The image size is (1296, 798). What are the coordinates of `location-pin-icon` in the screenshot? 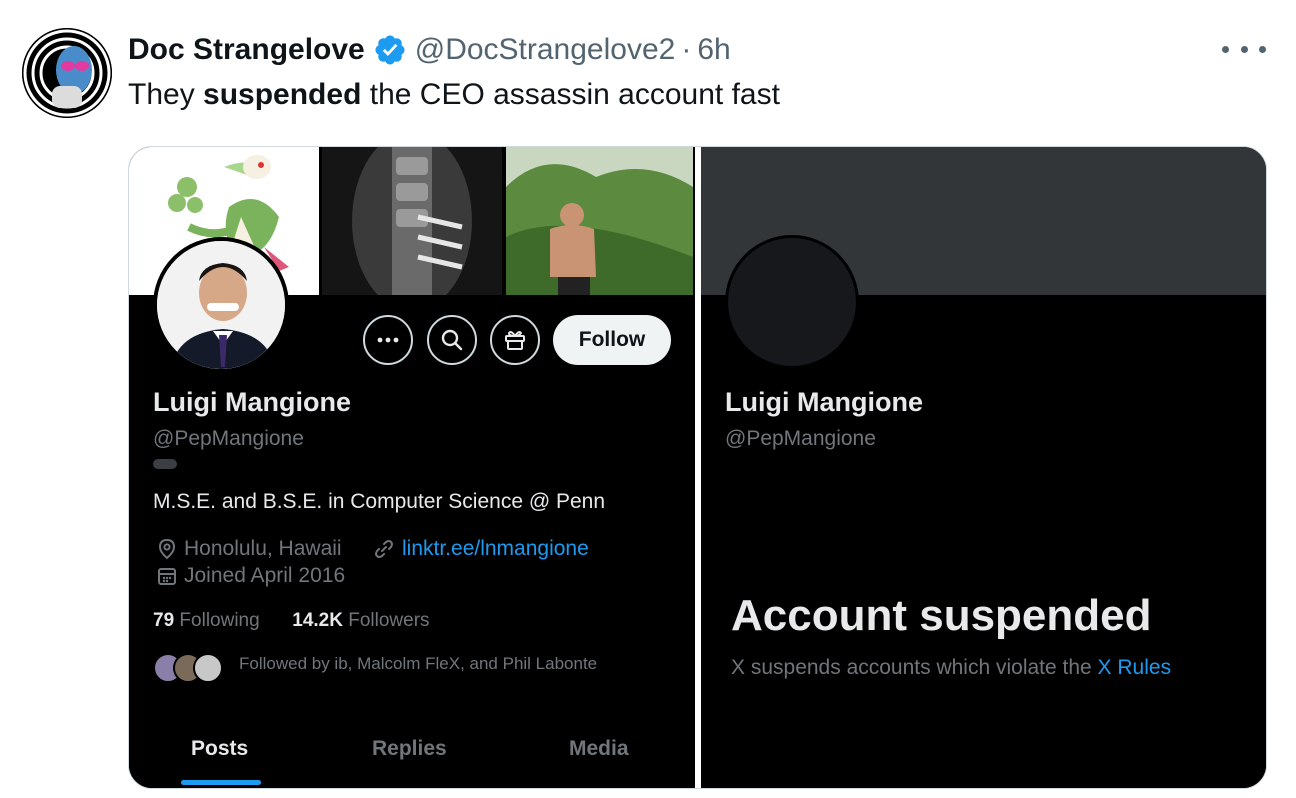 It's located at (167, 549).